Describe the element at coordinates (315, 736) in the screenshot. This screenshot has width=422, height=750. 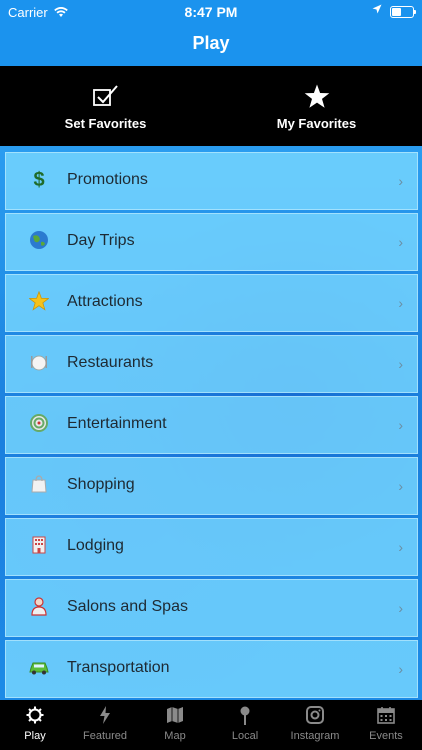
I see `tab-label: Instagram` at that location.